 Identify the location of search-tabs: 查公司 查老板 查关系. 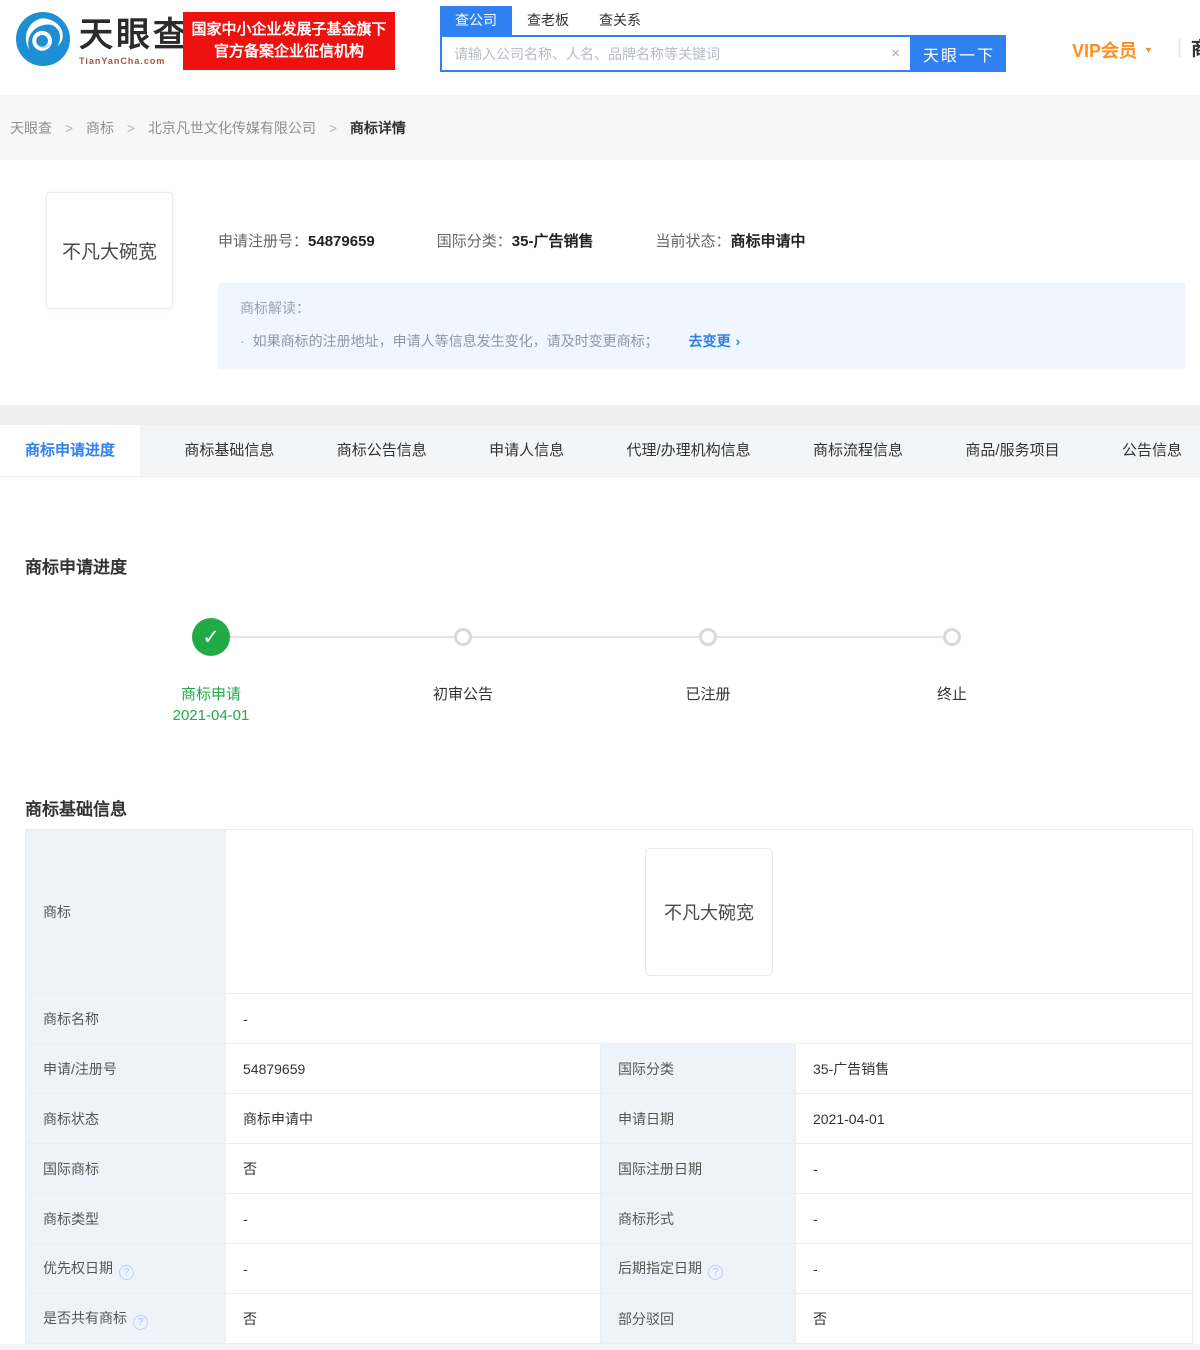
(723, 20).